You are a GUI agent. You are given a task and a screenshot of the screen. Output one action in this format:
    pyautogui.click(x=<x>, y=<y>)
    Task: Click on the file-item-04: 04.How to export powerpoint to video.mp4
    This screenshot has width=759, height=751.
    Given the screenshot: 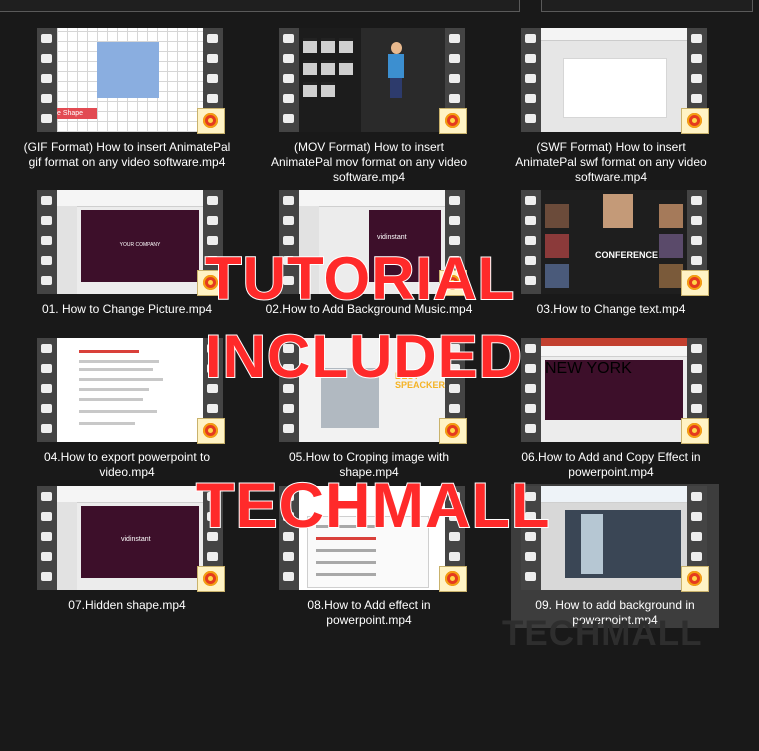 What is the action you would take?
    pyautogui.click(x=126, y=407)
    